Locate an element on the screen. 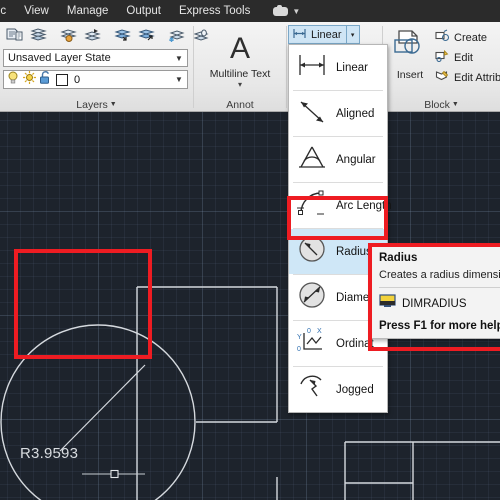 This screenshot has height=500, width=500. menu-item-aligned-label: Aligned is located at coordinates (355, 113).